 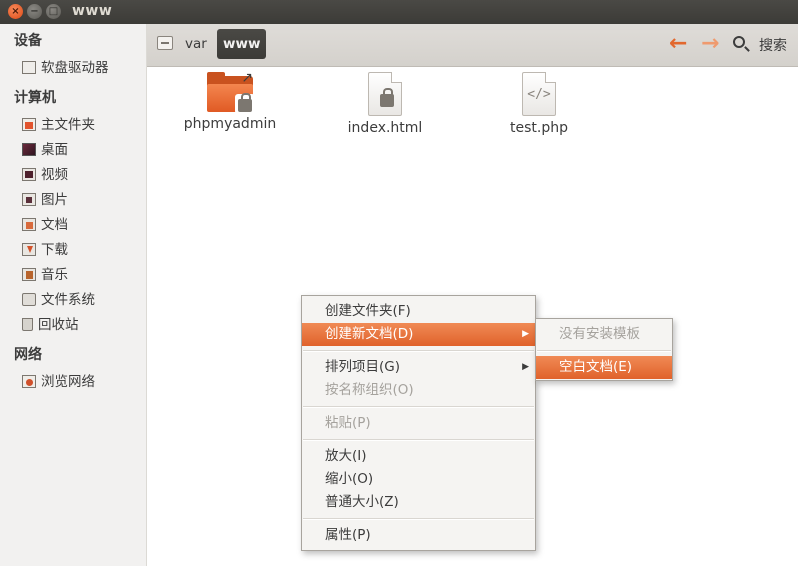 I want to click on maximize-window-button: □, so click(x=53, y=11).